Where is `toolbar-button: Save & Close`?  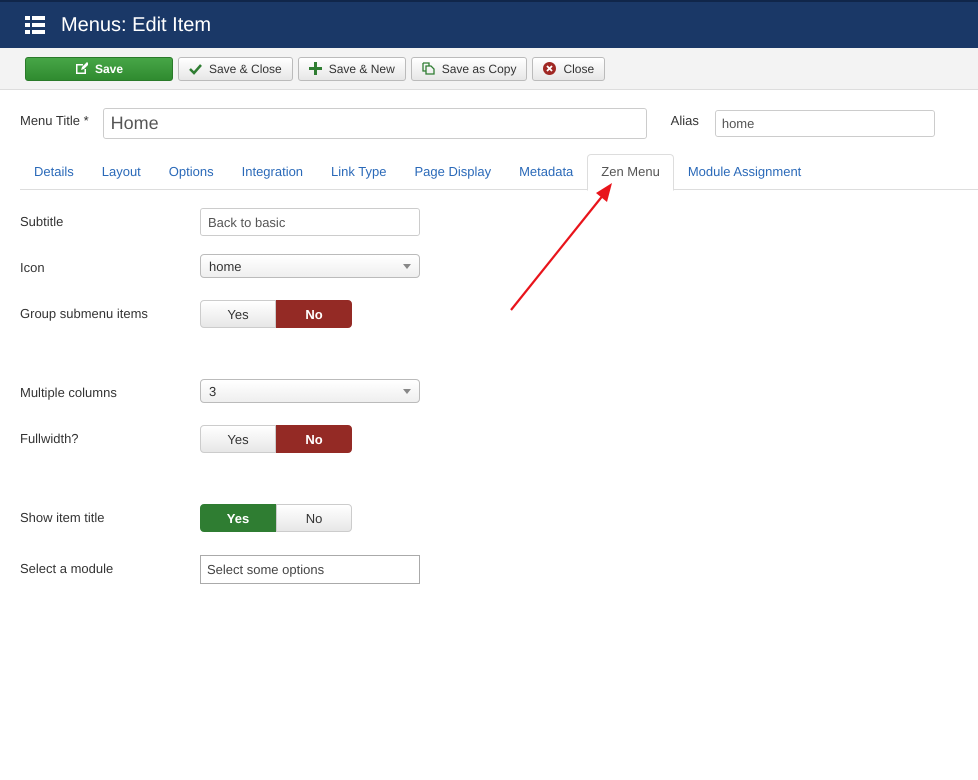 toolbar-button: Save & Close is located at coordinates (235, 68).